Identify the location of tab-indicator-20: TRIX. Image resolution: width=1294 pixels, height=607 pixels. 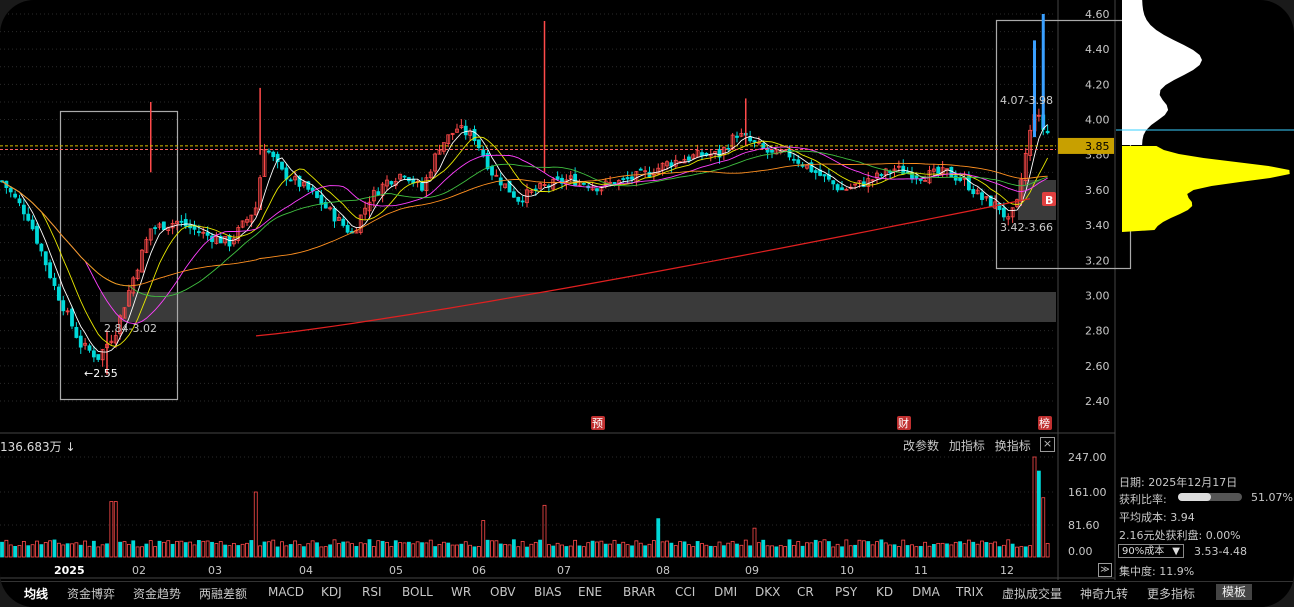
(969, 592).